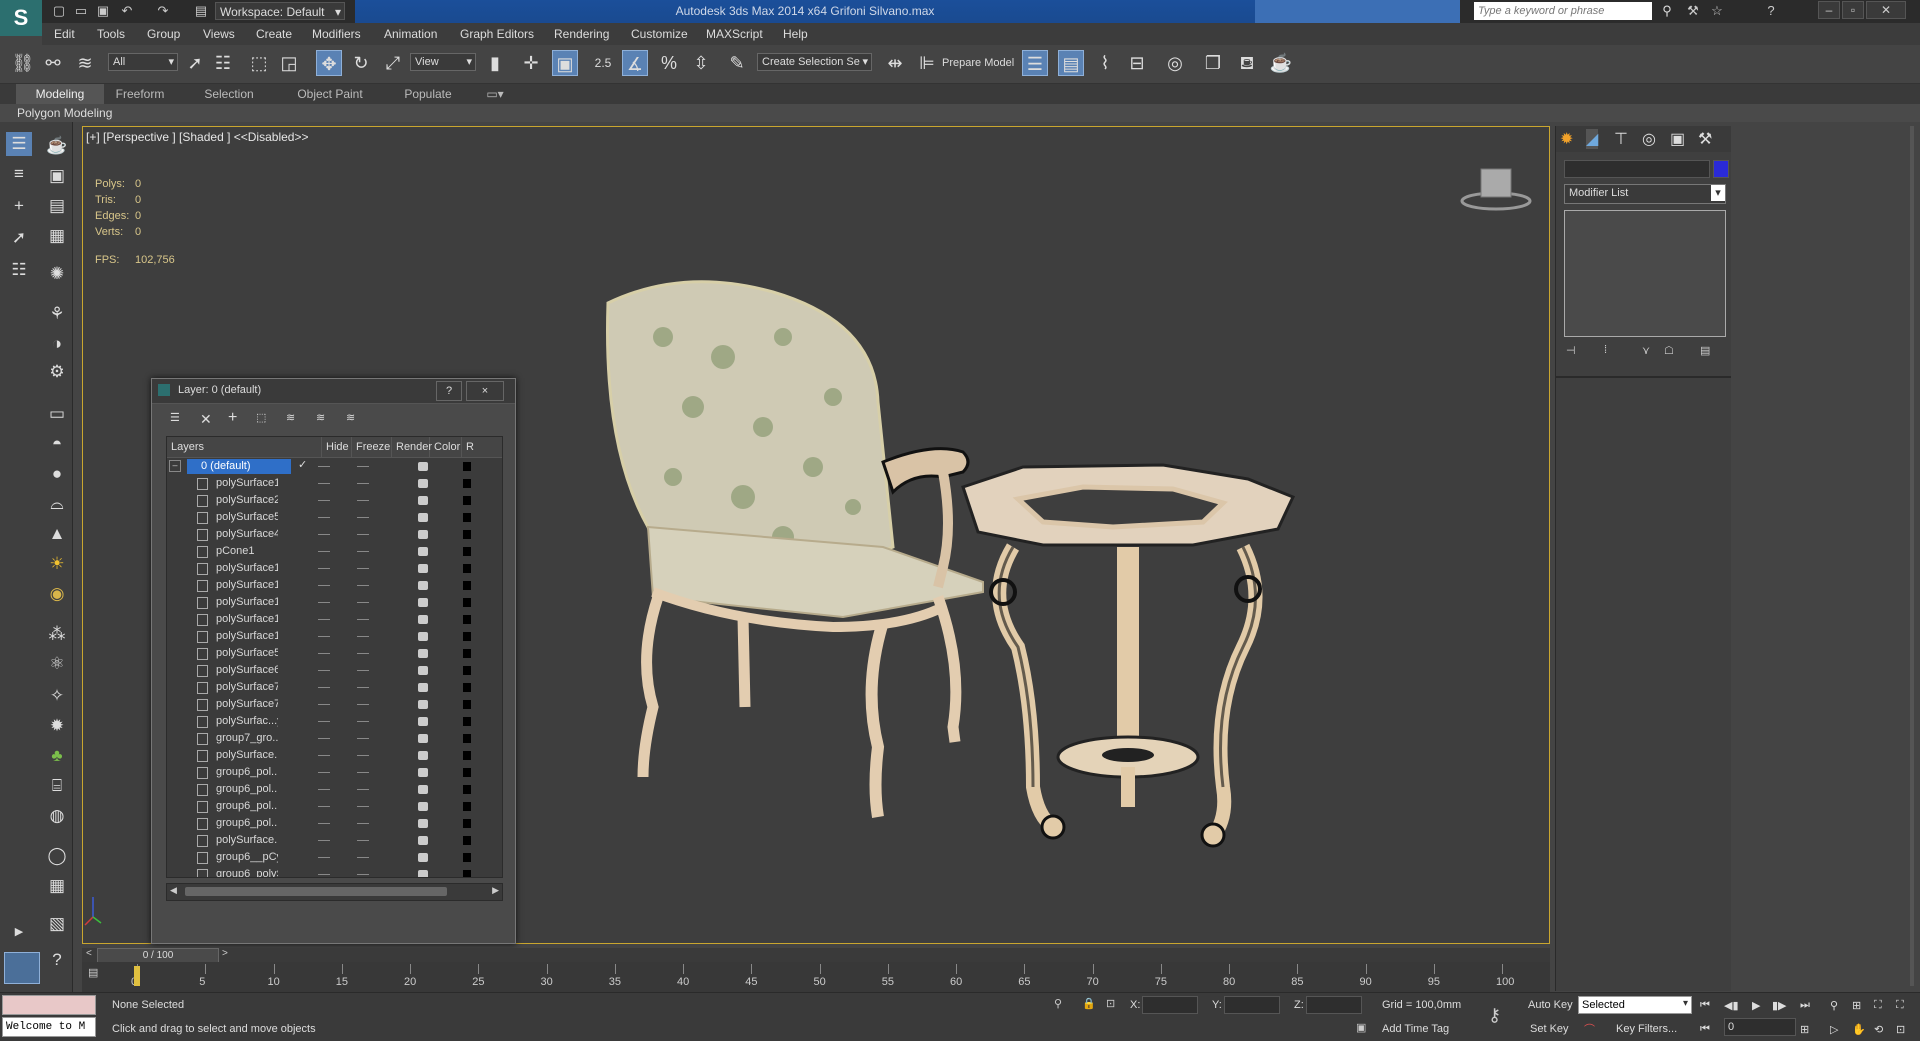 The width and height of the screenshot is (1920, 1041). Describe the element at coordinates (334, 704) in the screenshot. I see `layer-row: polySurface79` at that location.